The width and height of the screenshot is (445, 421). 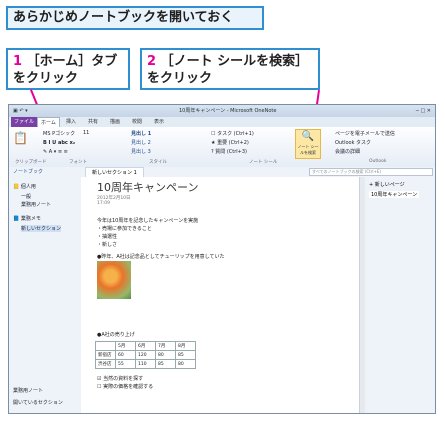 I want to click on step-1-text: ［ホーム］タブ, so click(x=72, y=61).